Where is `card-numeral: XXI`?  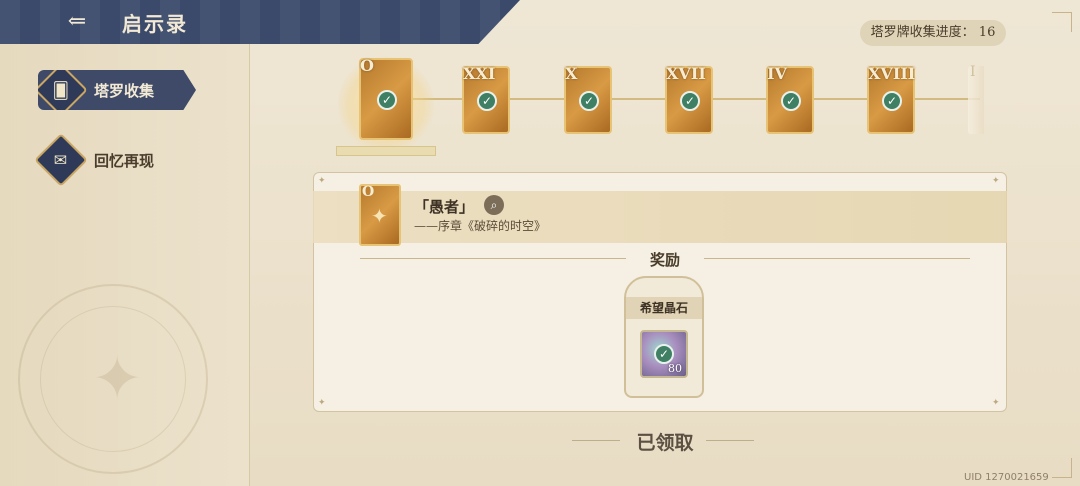 card-numeral: XXI is located at coordinates (479, 73).